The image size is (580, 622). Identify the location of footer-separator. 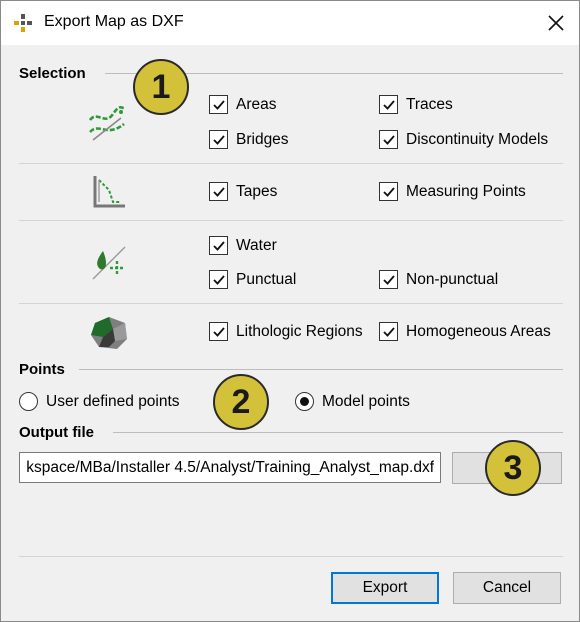
(291, 556).